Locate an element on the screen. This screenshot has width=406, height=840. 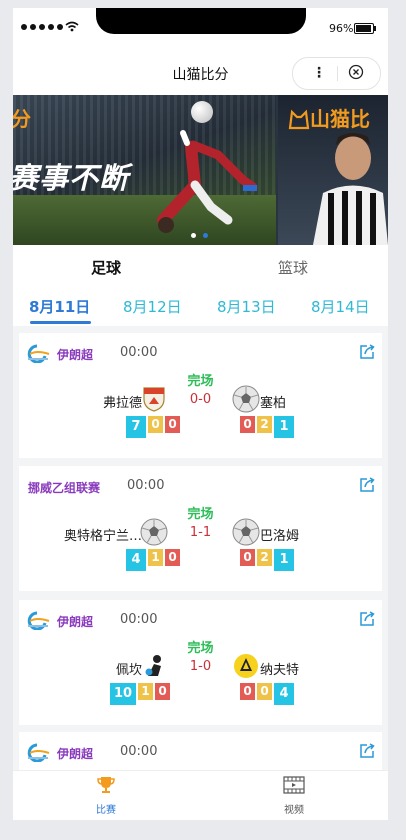
football-icon is located at coordinates (202, 112).